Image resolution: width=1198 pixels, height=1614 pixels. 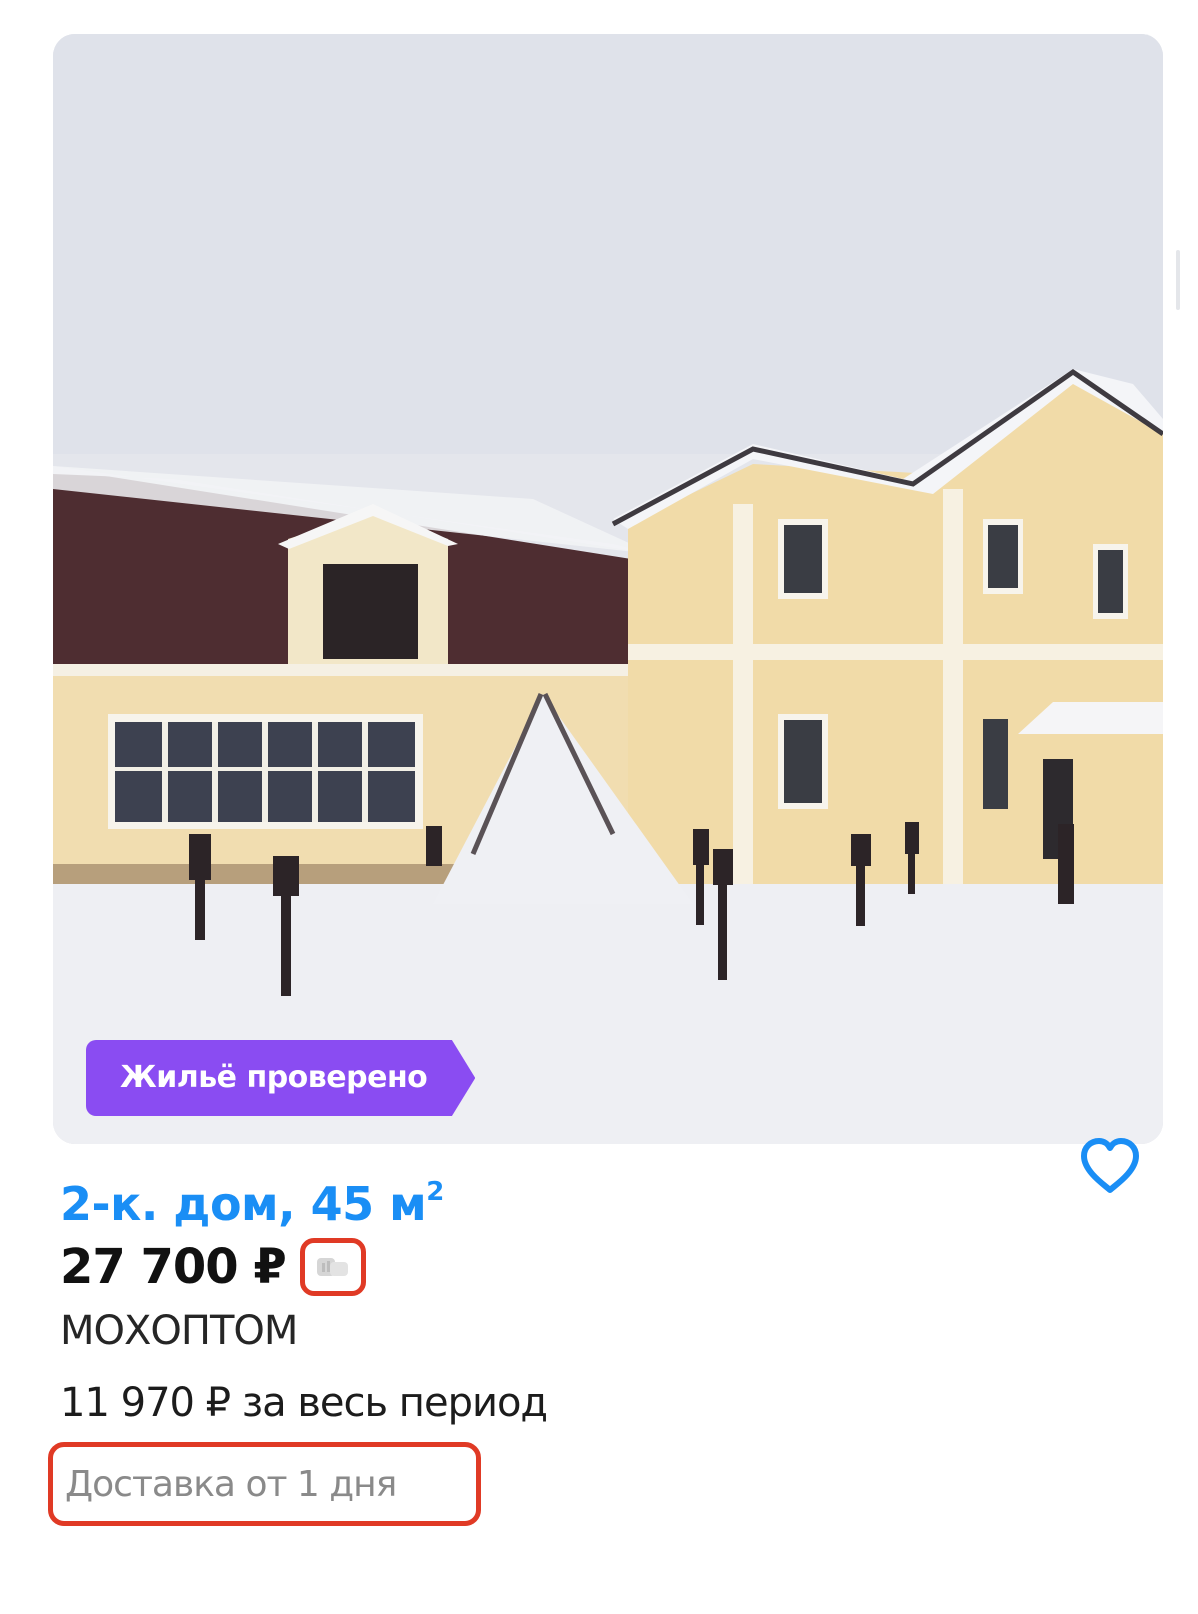 What do you see at coordinates (1178, 280) in the screenshot?
I see `next-card-edge` at bounding box center [1178, 280].